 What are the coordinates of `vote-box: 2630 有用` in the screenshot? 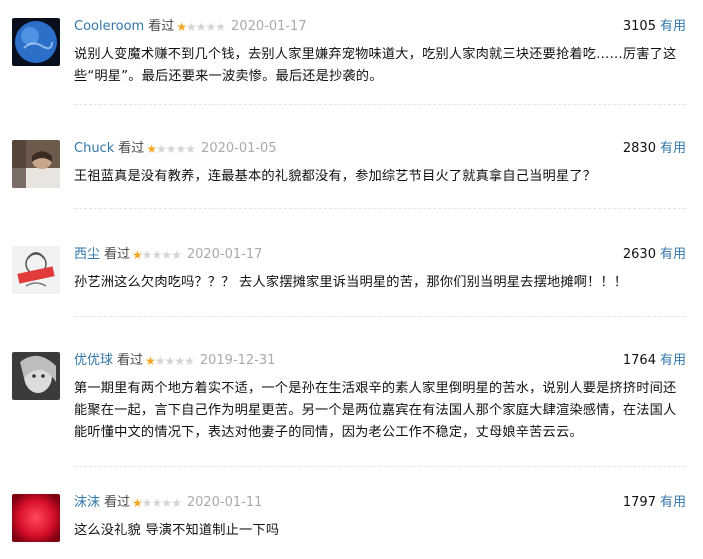 It's located at (654, 255).